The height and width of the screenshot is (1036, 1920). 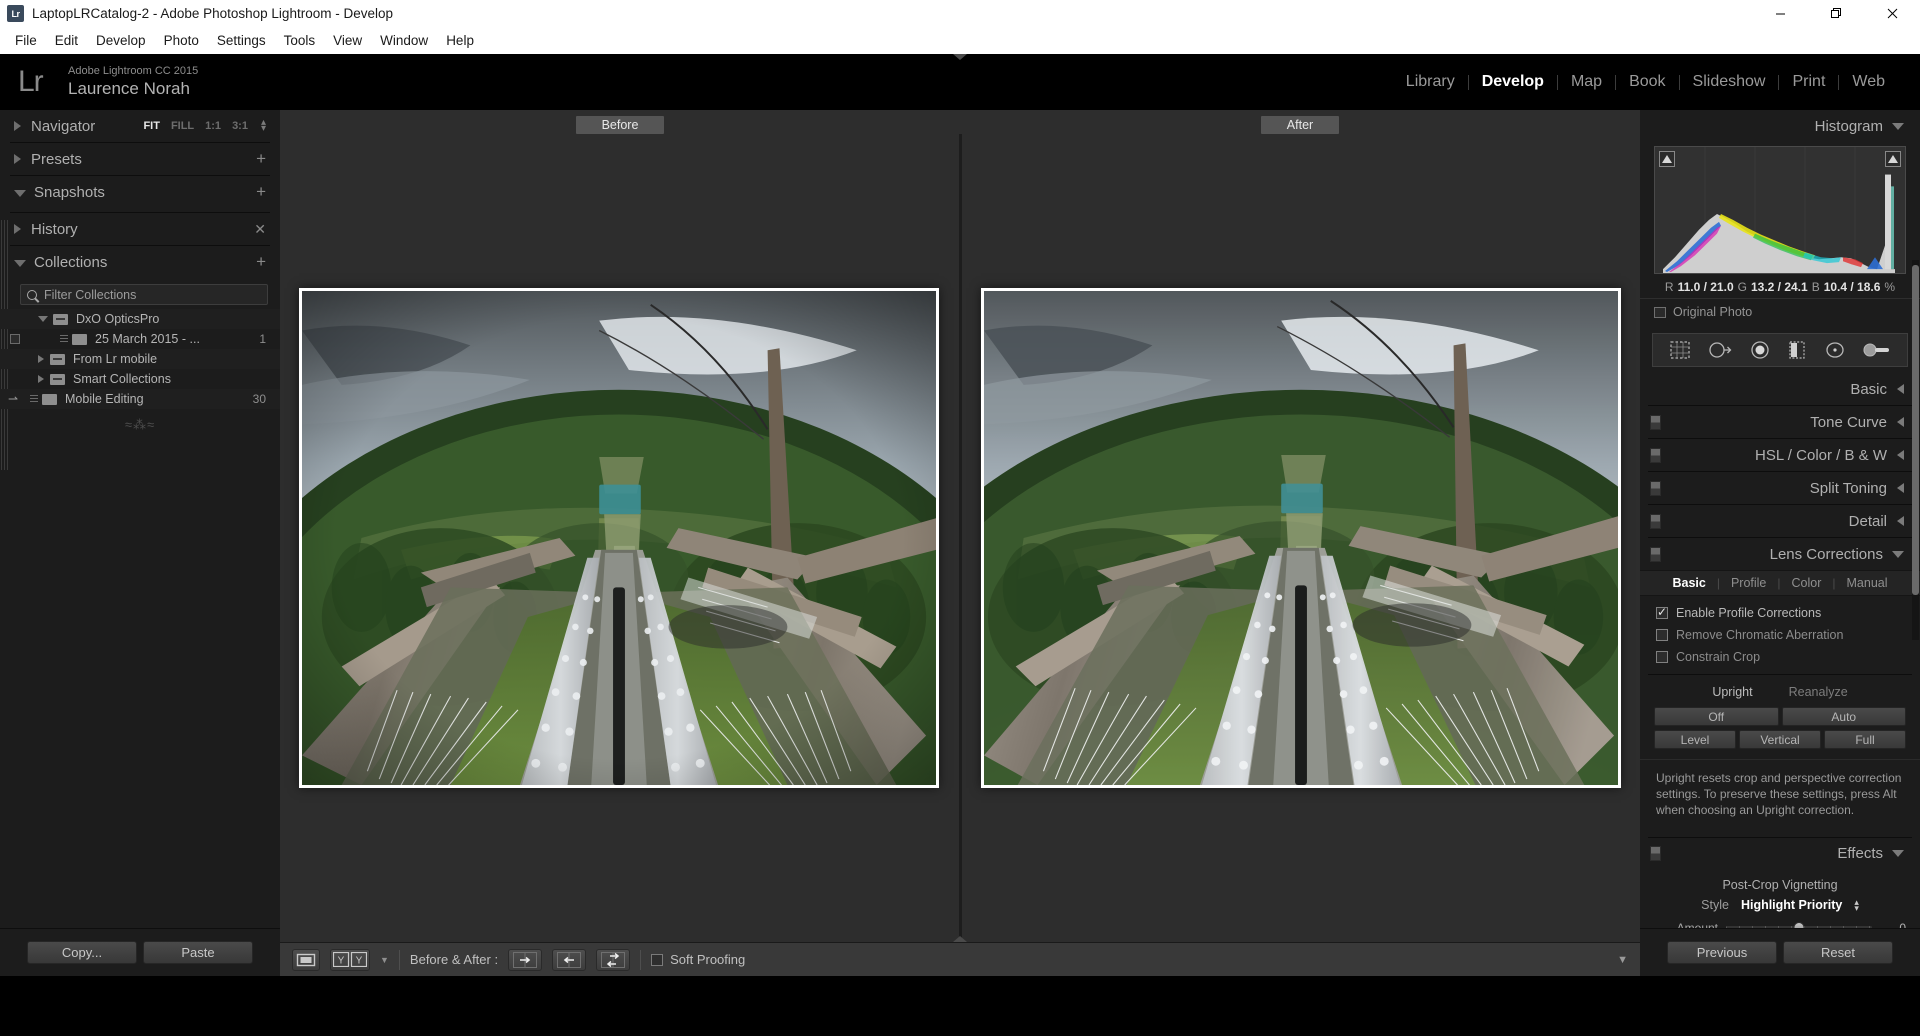 I want to click on panel-header-histogram: Histogram, so click(x=1780, y=126).